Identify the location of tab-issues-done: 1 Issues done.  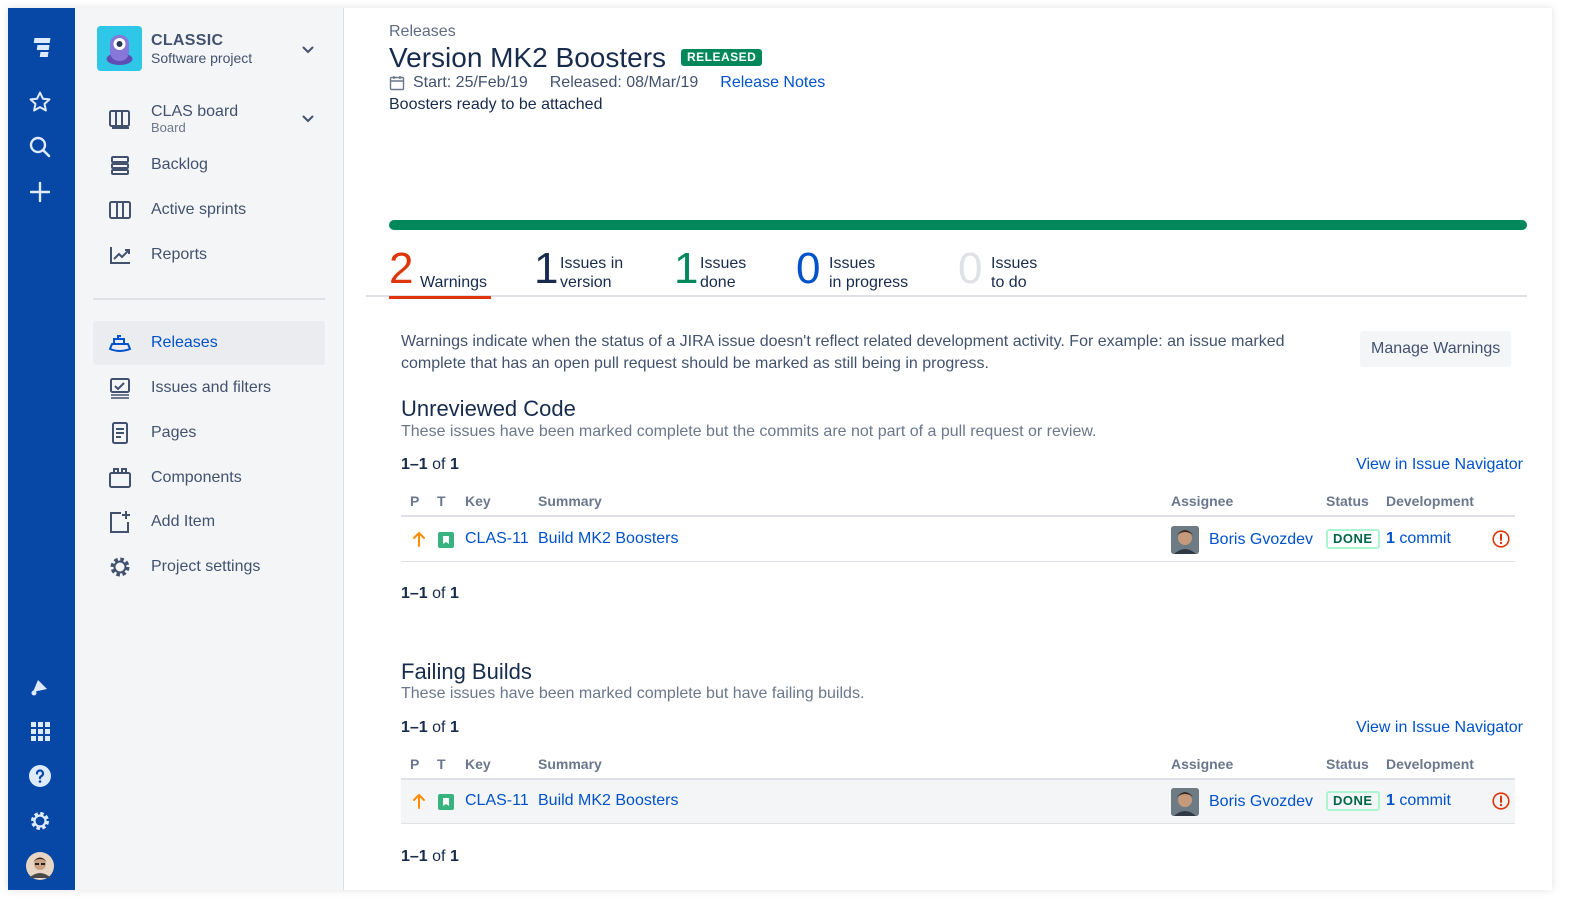
(719, 267).